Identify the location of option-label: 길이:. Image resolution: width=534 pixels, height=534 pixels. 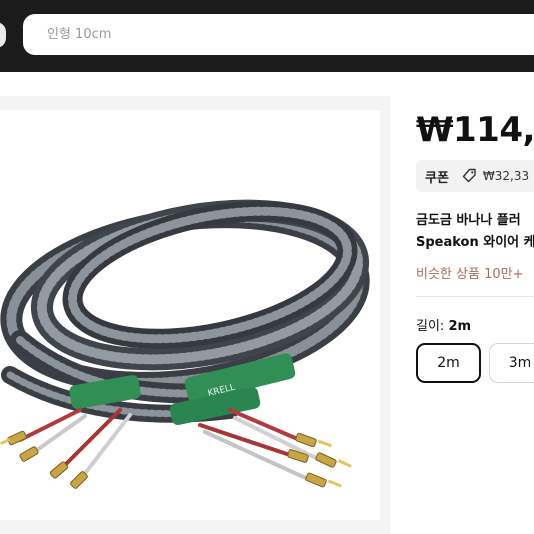
(432, 326).